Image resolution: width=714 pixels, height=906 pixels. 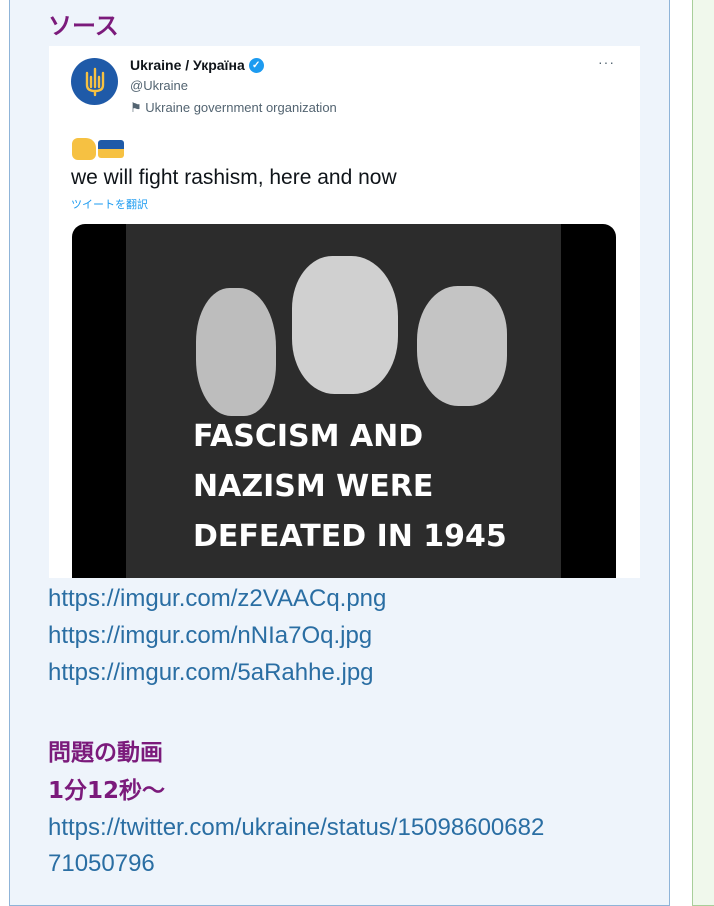 I want to click on portrait-center, so click(x=345, y=325).